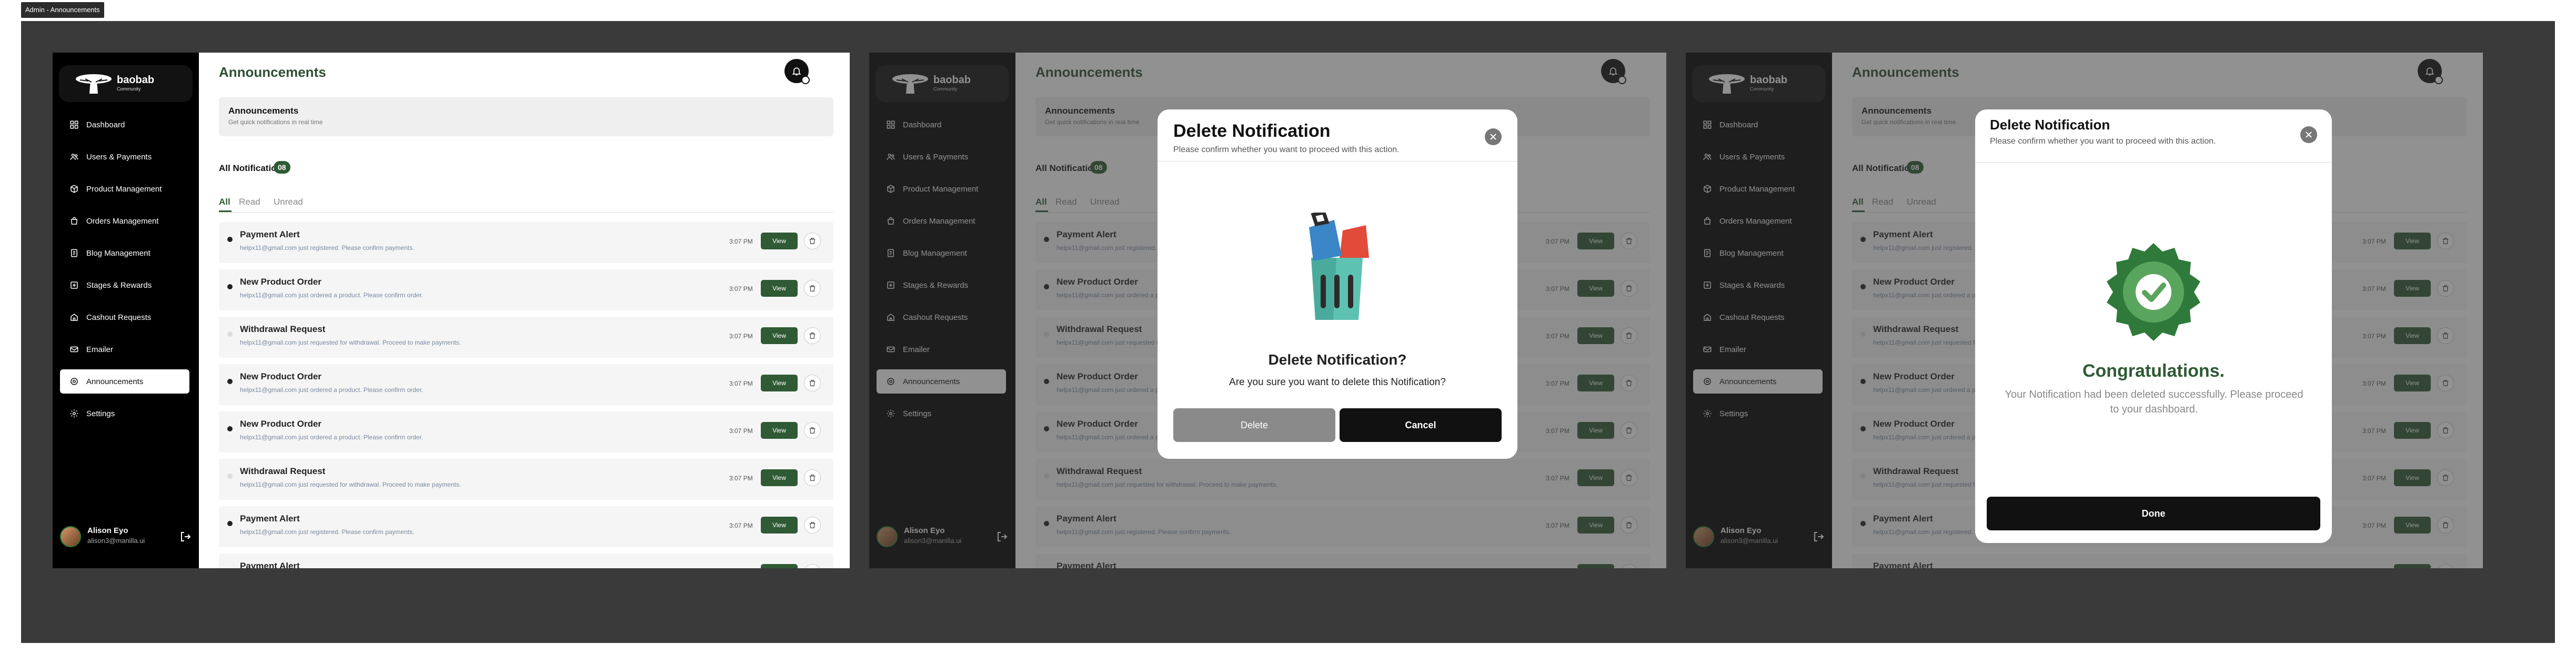 Image resolution: width=2576 pixels, height=664 pixels. What do you see at coordinates (125, 221) in the screenshot?
I see `sidebar-item-orders-management: Orders Management` at bounding box center [125, 221].